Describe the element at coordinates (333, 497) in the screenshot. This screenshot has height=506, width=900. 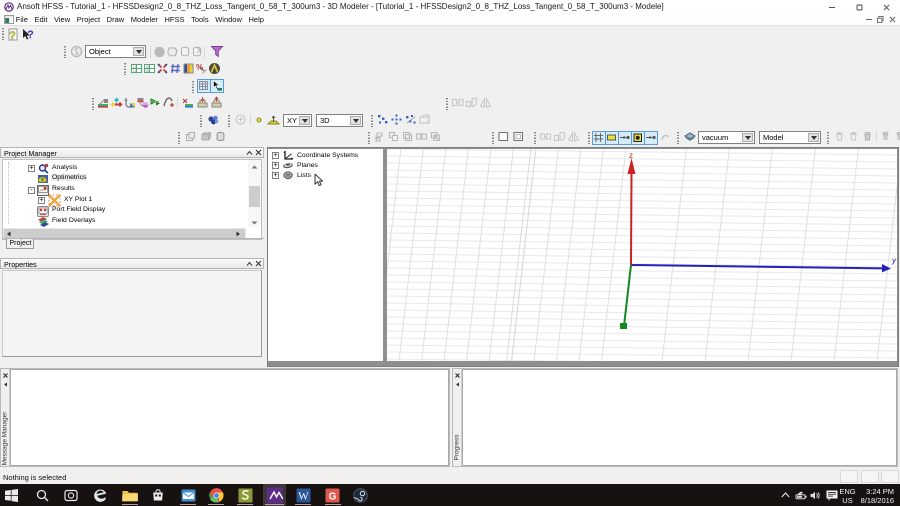
I see `svg-text: G` at that location.